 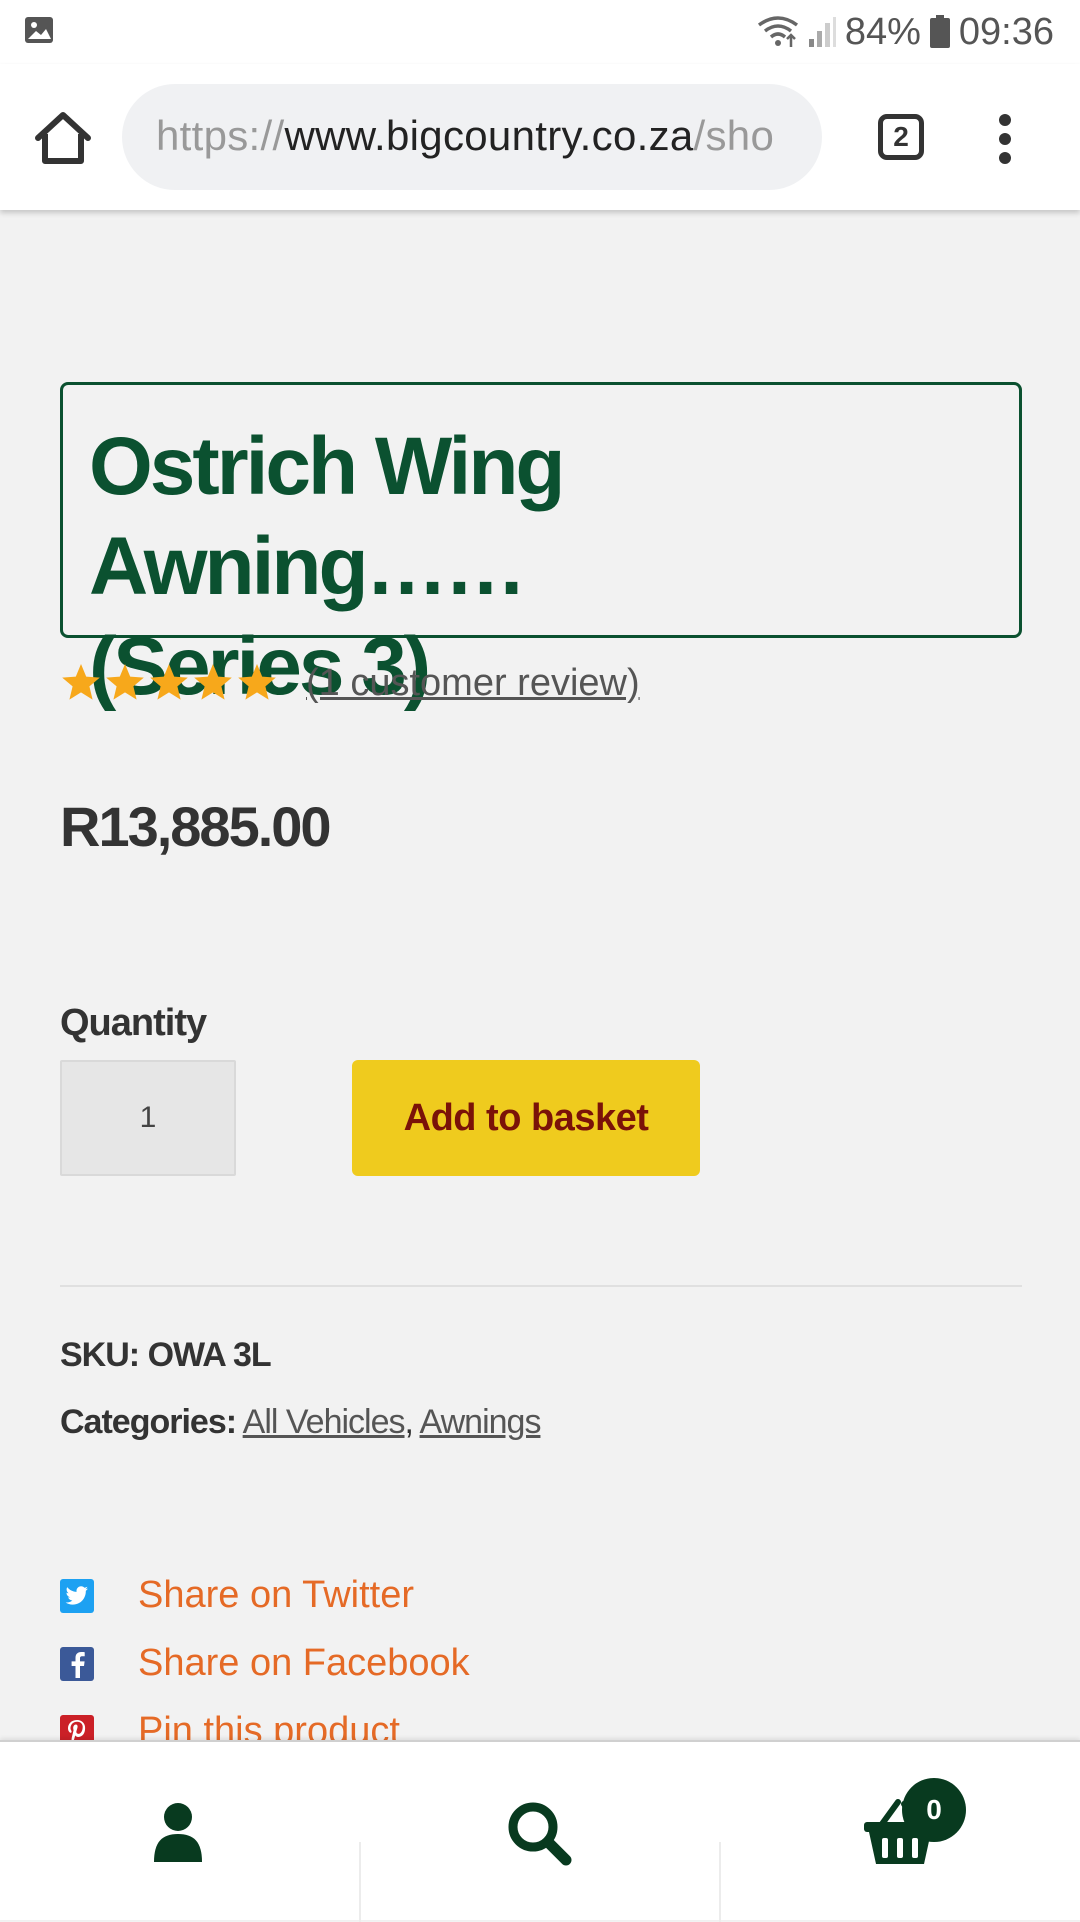 I want to click on category-link-awnings: Awnings, so click(x=481, y=1422).